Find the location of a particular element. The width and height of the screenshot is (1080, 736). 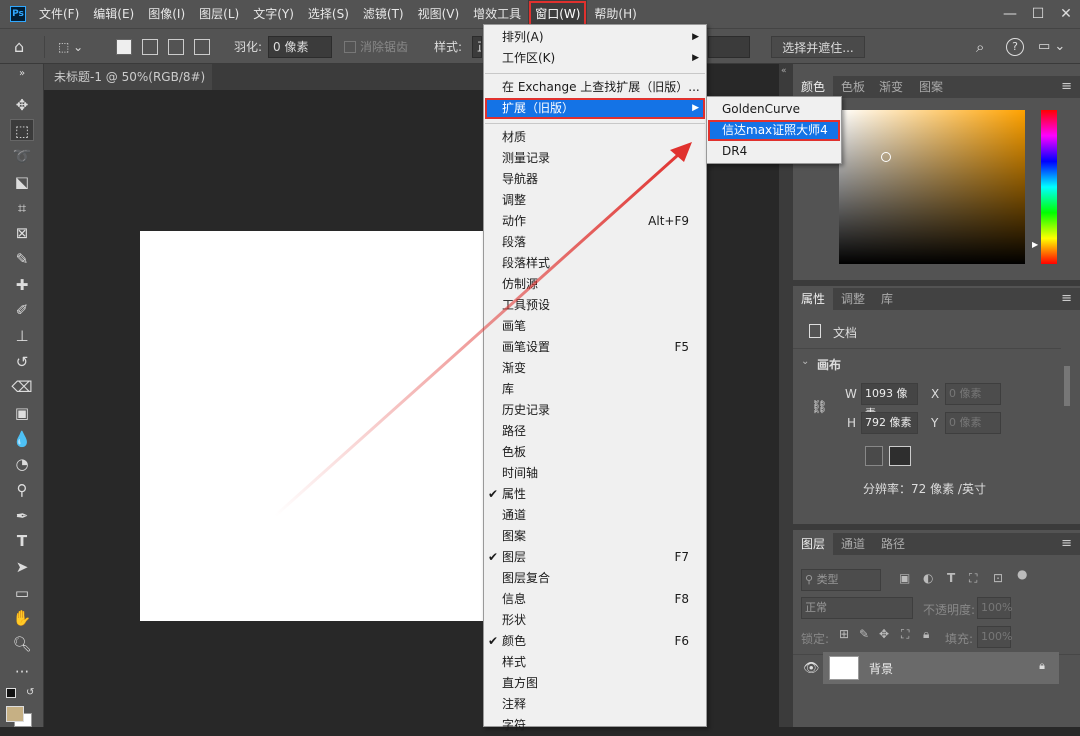

tab-gradients: 渐变 is located at coordinates (891, 87).